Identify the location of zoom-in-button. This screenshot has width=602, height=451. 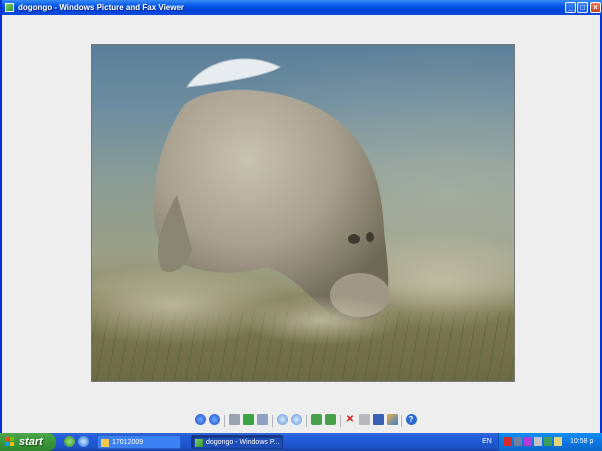
(282, 420).